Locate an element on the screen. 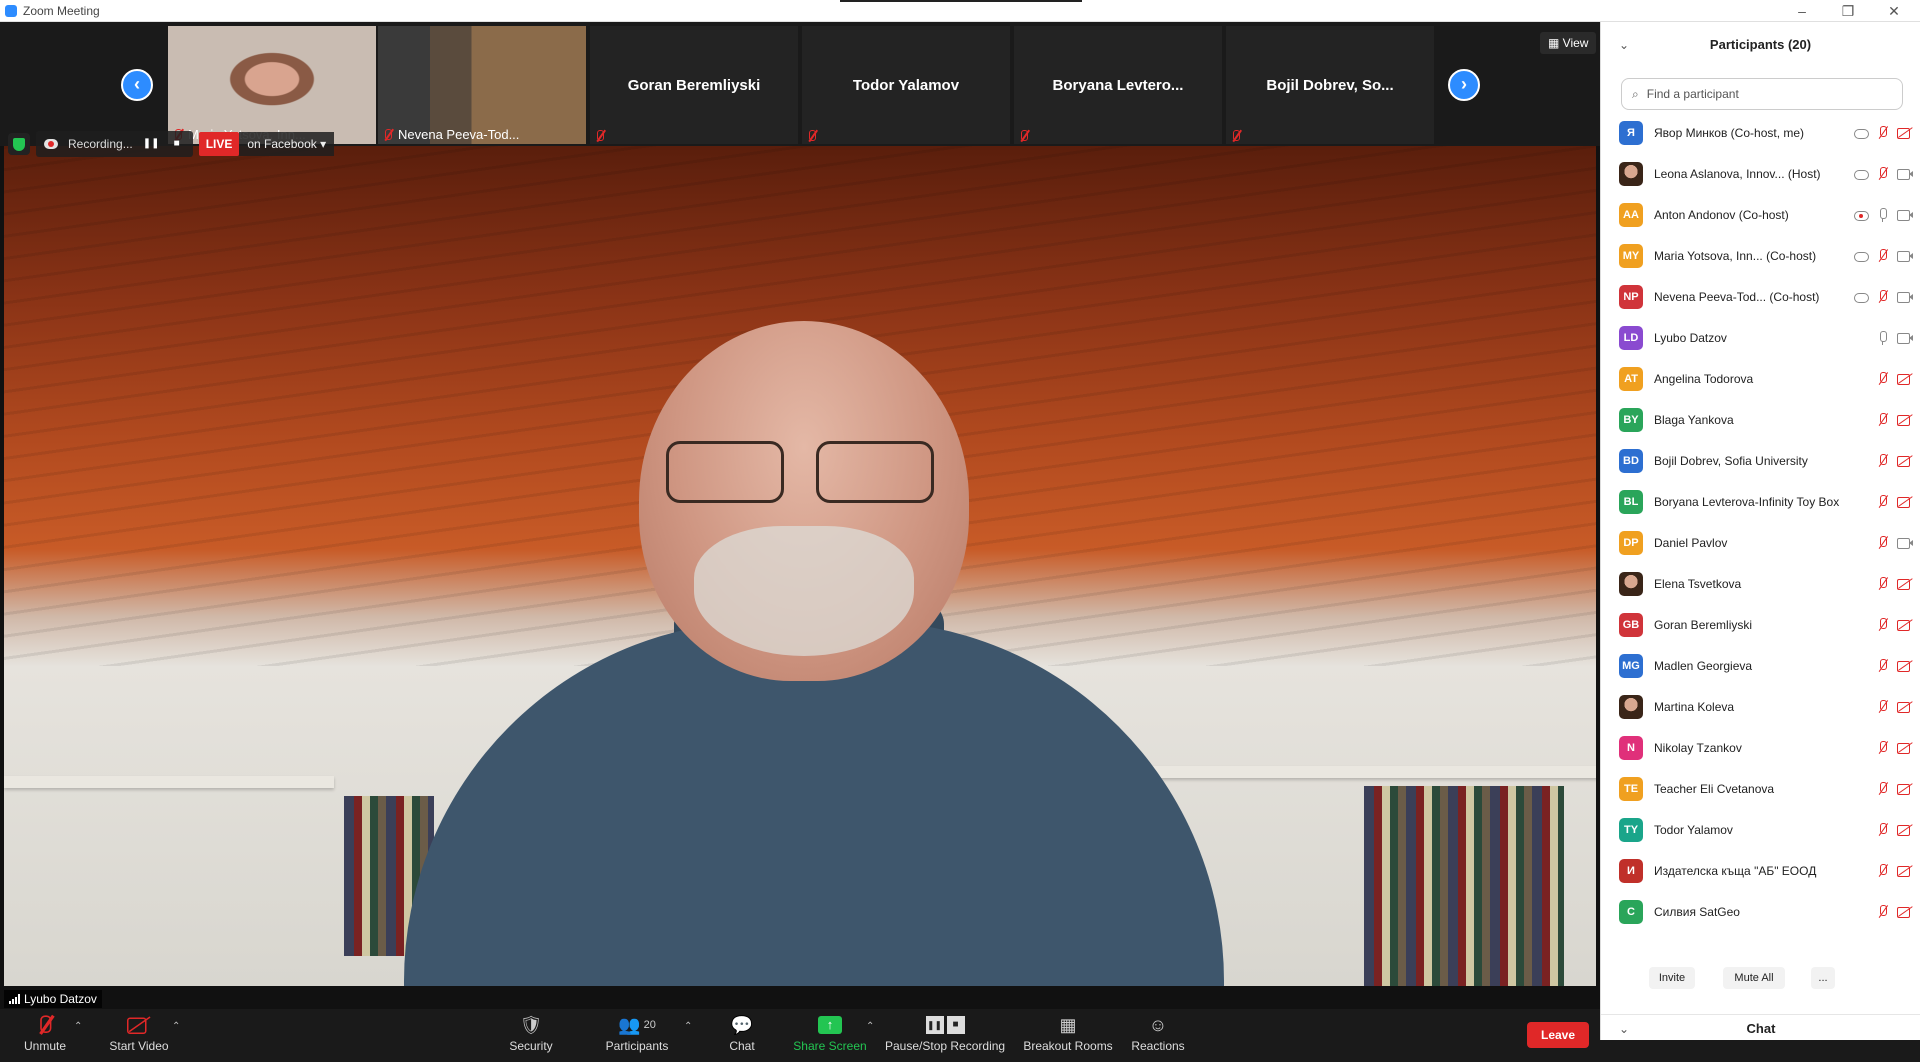 This screenshot has height=1062, width=1920. participant-row: DP Daniel Pavlov is located at coordinates (1760, 542).